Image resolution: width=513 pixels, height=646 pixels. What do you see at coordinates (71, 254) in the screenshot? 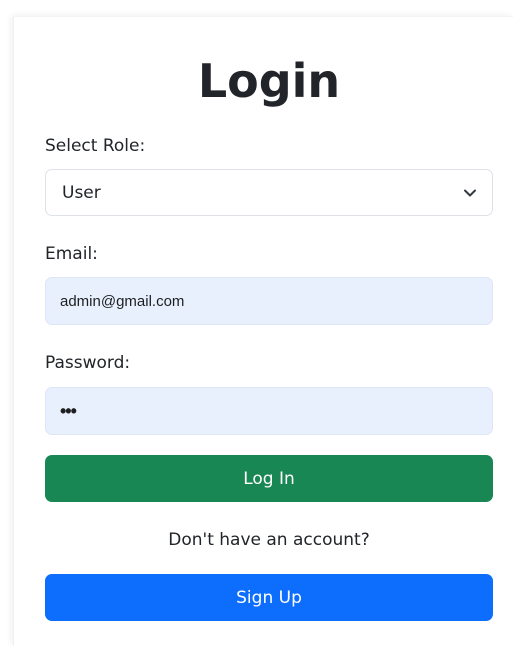
I see `email-label: Email:` at bounding box center [71, 254].